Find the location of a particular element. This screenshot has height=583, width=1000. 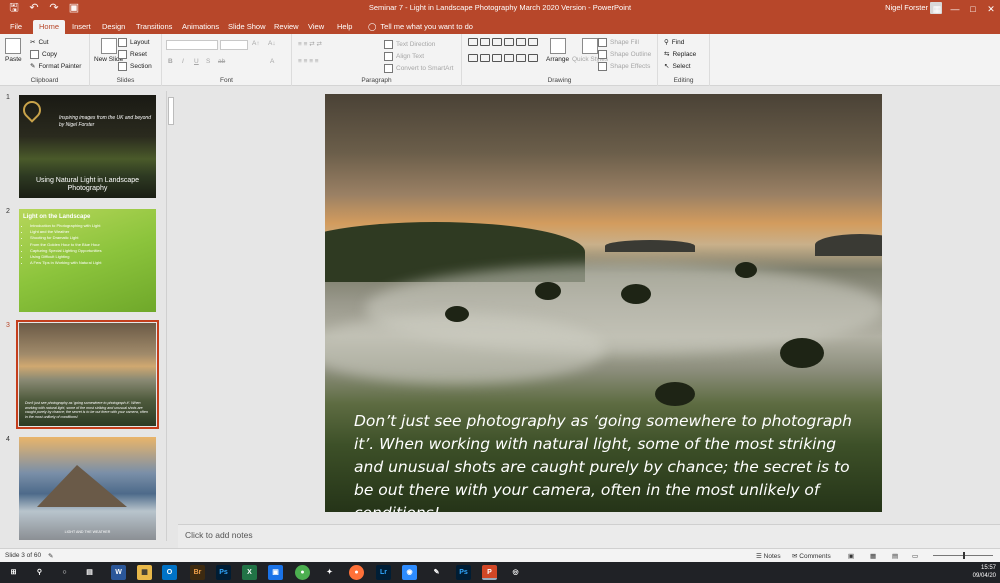

slide-sorter-icon: ▦ is located at coordinates (873, 556).